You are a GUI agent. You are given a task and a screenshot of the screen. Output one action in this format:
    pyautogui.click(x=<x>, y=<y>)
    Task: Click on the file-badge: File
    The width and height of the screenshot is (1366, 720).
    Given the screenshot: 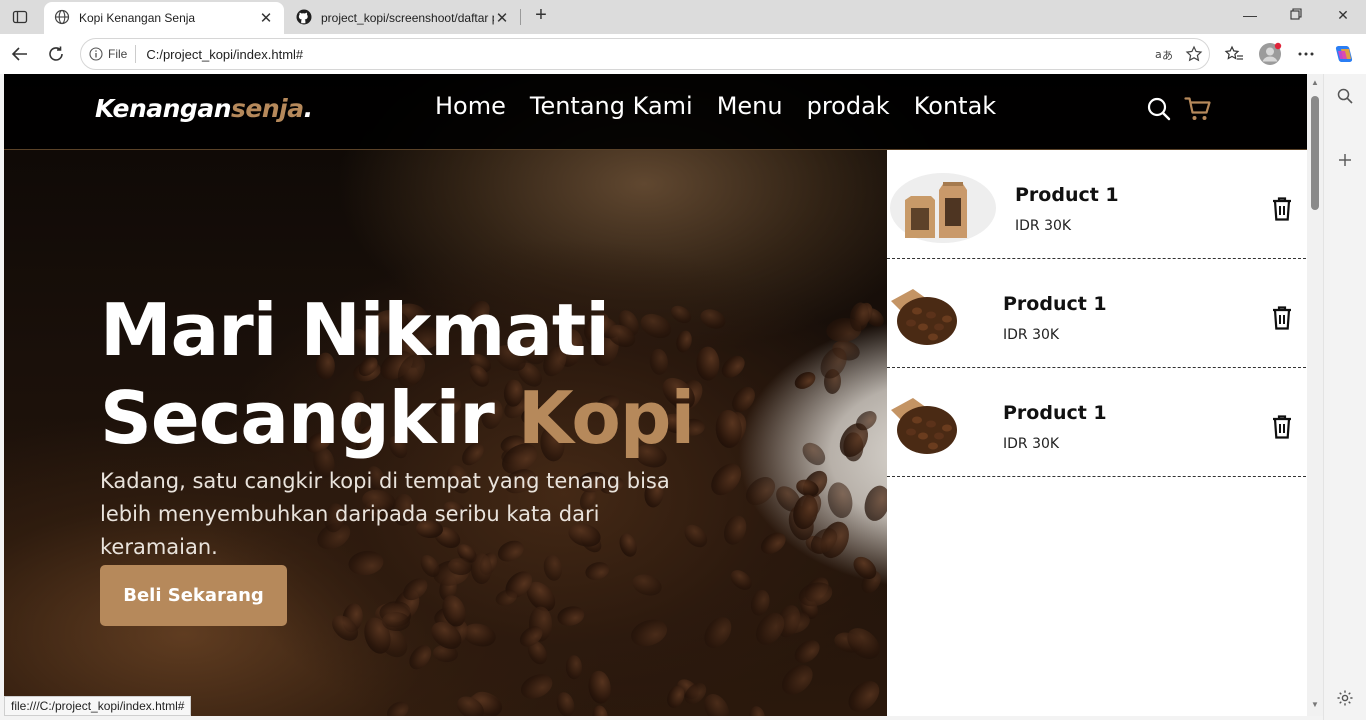 What is the action you would take?
    pyautogui.click(x=118, y=54)
    